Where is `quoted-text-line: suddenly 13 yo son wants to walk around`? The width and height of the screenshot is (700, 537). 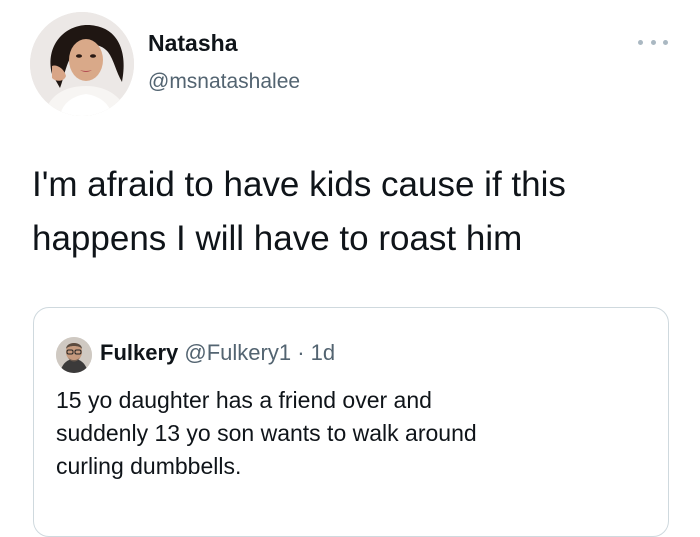 quoted-text-line: suddenly 13 yo son wants to walk around is located at coordinates (266, 433).